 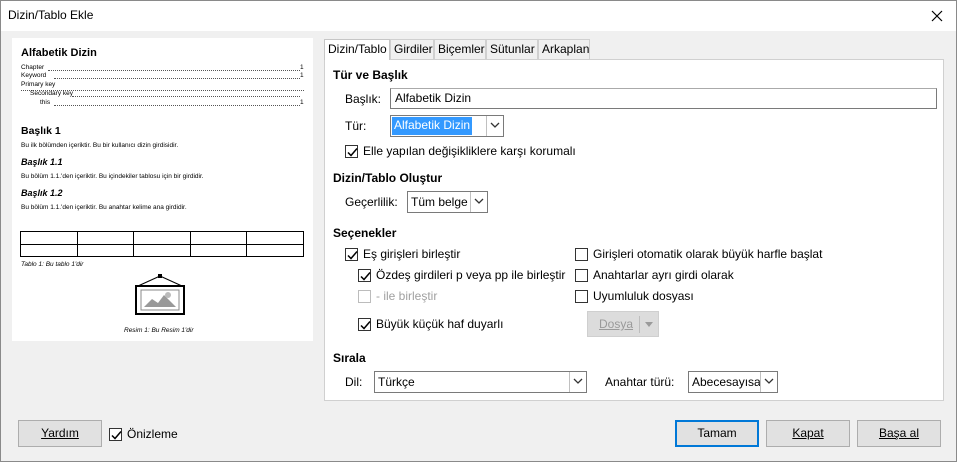 What do you see at coordinates (42, 162) in the screenshot?
I see `preview-heading-1-1: Başlık 1.1` at bounding box center [42, 162].